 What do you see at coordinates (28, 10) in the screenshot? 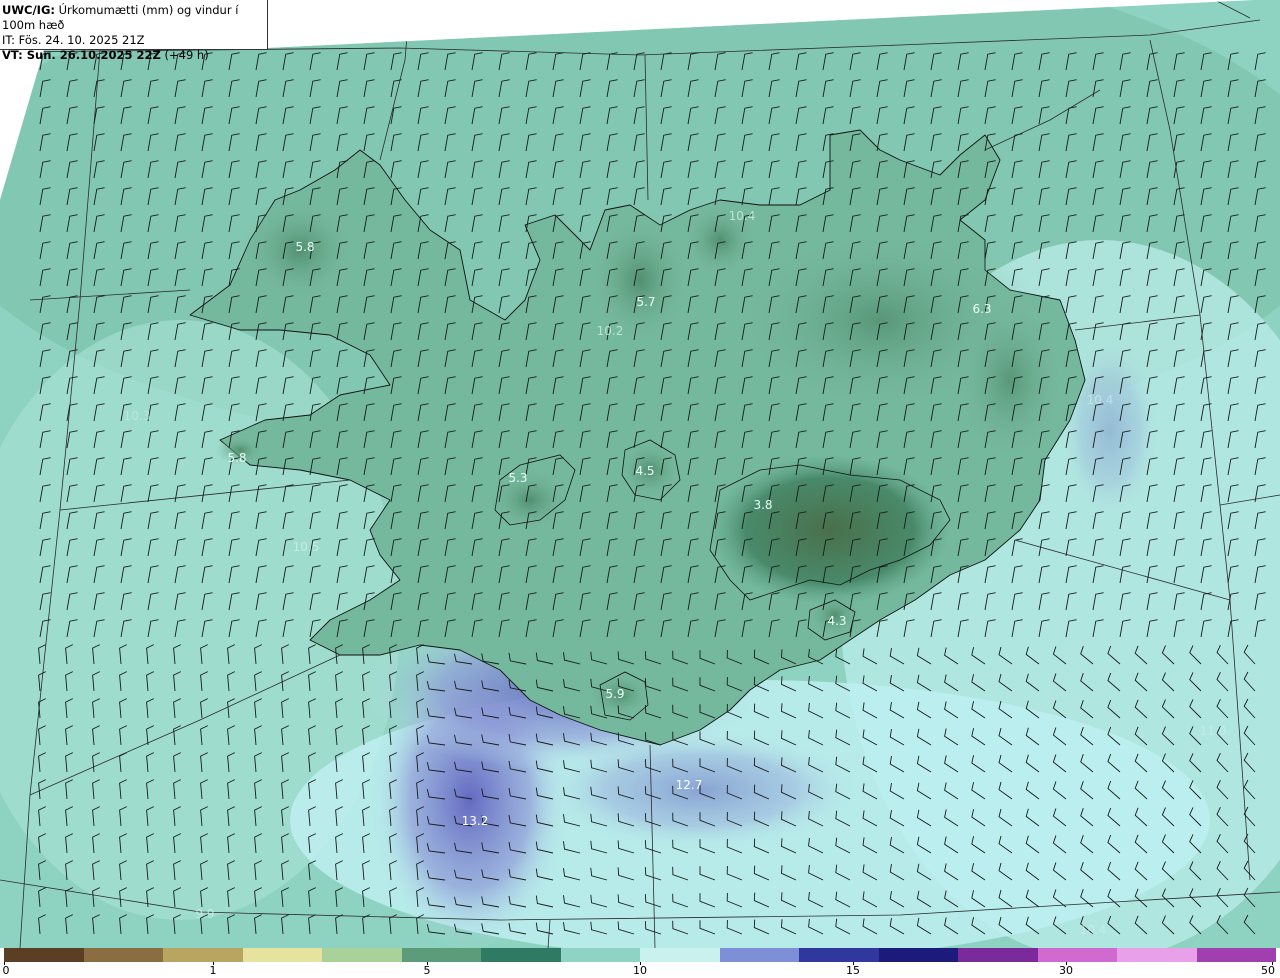
I see `product-label: UWC/IG:` at bounding box center [28, 10].